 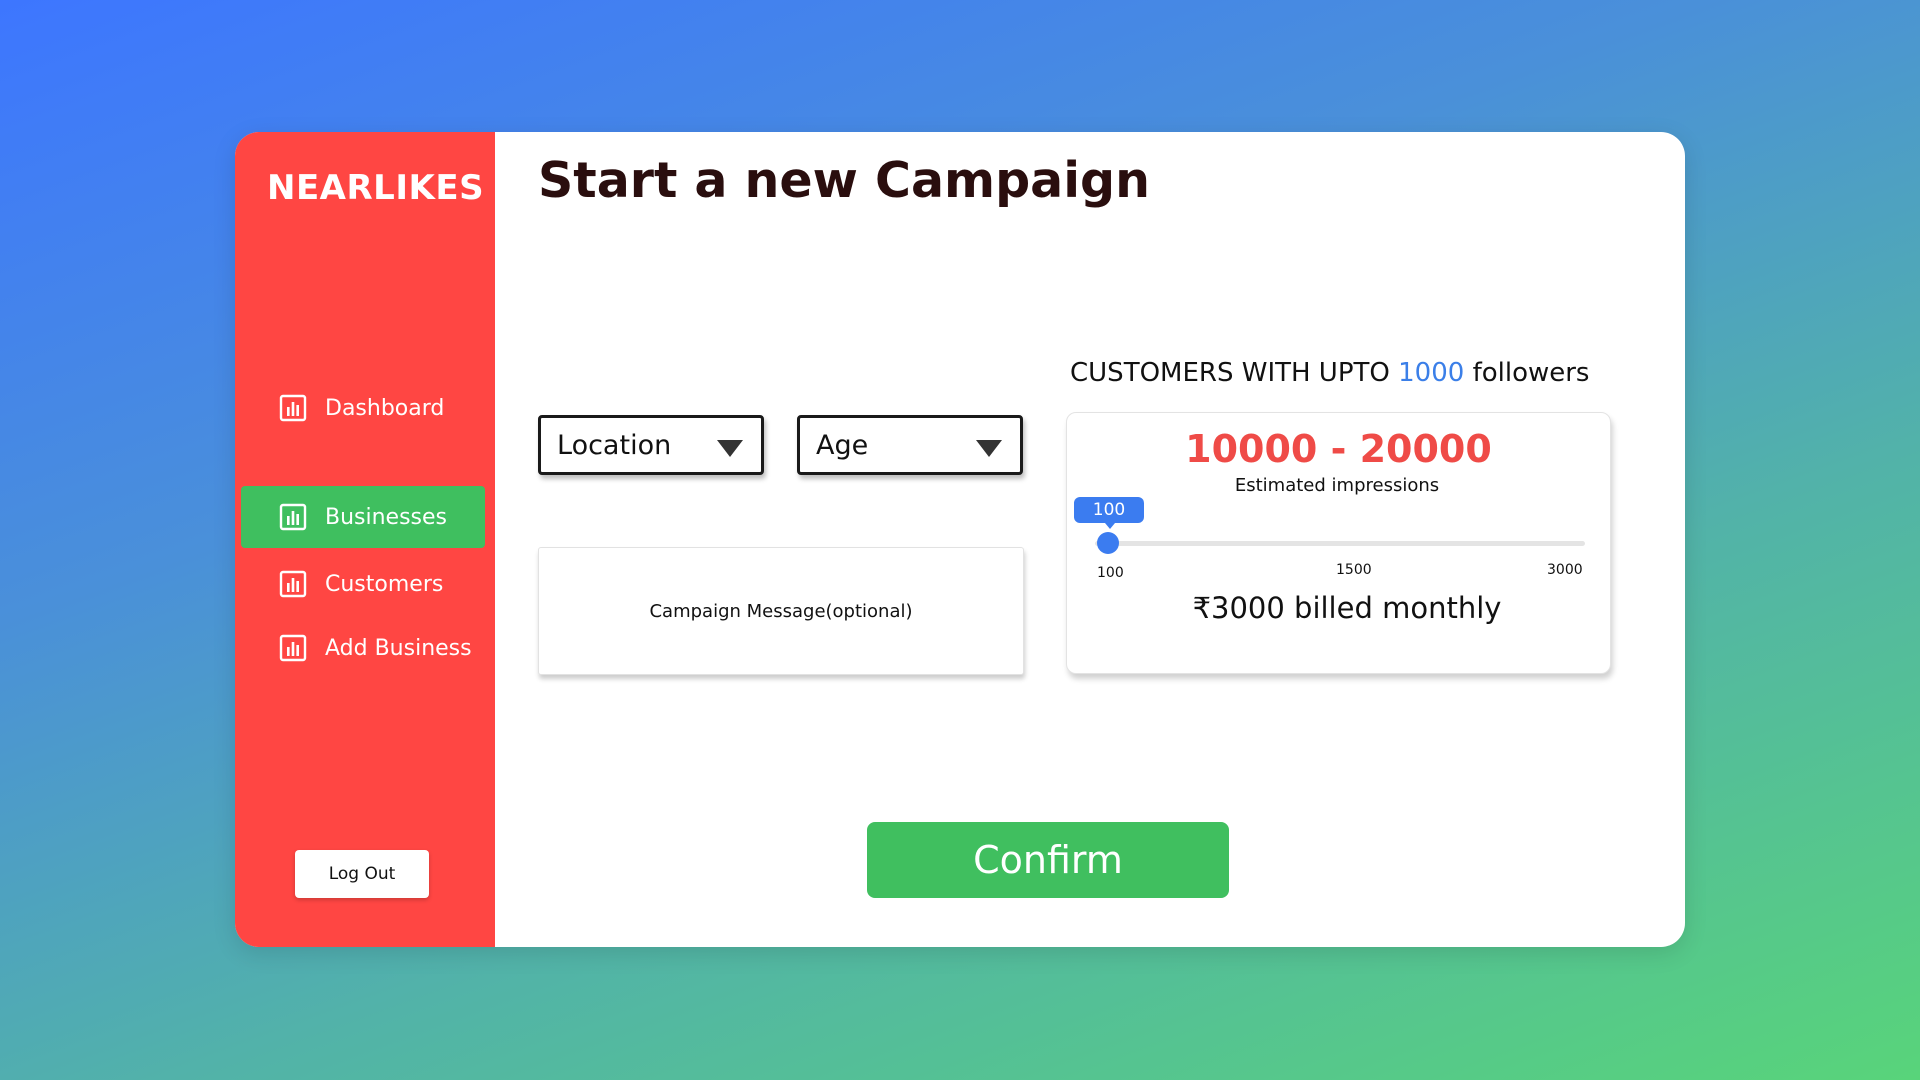 I want to click on sidebar-item-dashboard: Dashboard, so click(x=363, y=408).